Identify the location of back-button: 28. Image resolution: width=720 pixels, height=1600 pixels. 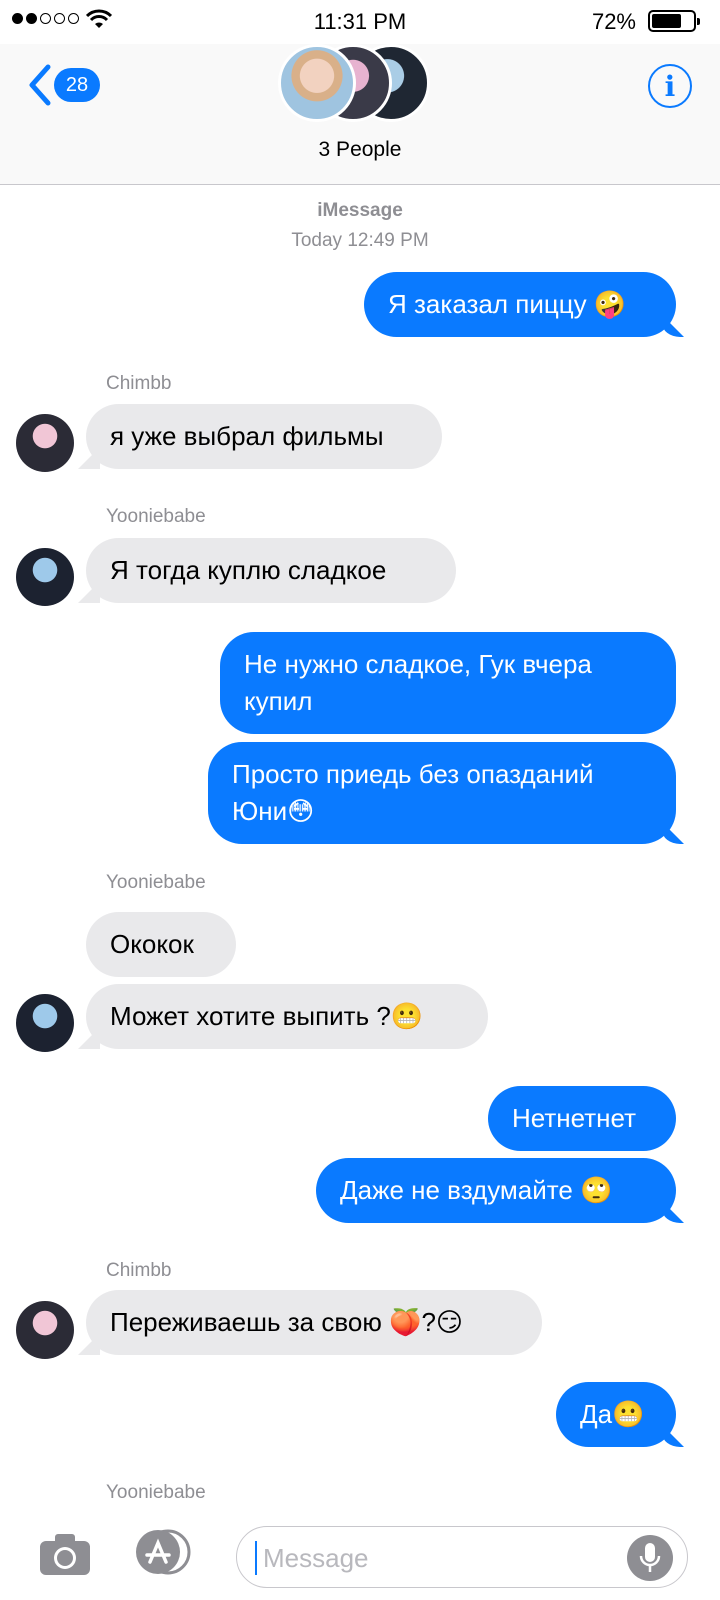
(63, 85).